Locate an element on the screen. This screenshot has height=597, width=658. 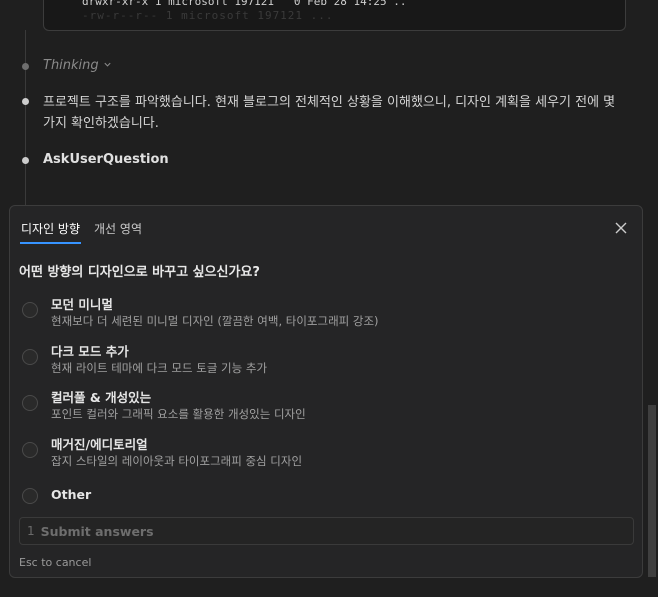
option-description: 현재보다 더 세련된 미니멀 디자인 (깔끔한 여백, 타이포그래피 강조) is located at coordinates (215, 321).